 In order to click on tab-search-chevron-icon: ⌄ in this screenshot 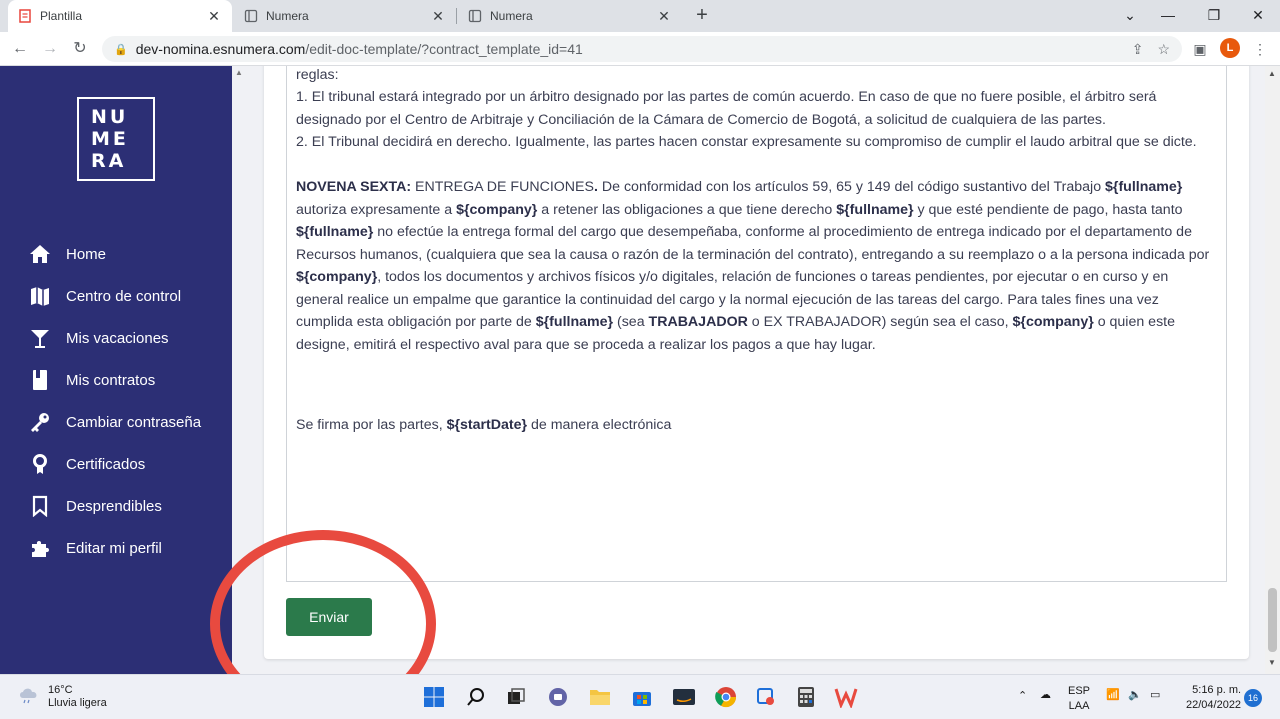, I will do `click(1130, 16)`.